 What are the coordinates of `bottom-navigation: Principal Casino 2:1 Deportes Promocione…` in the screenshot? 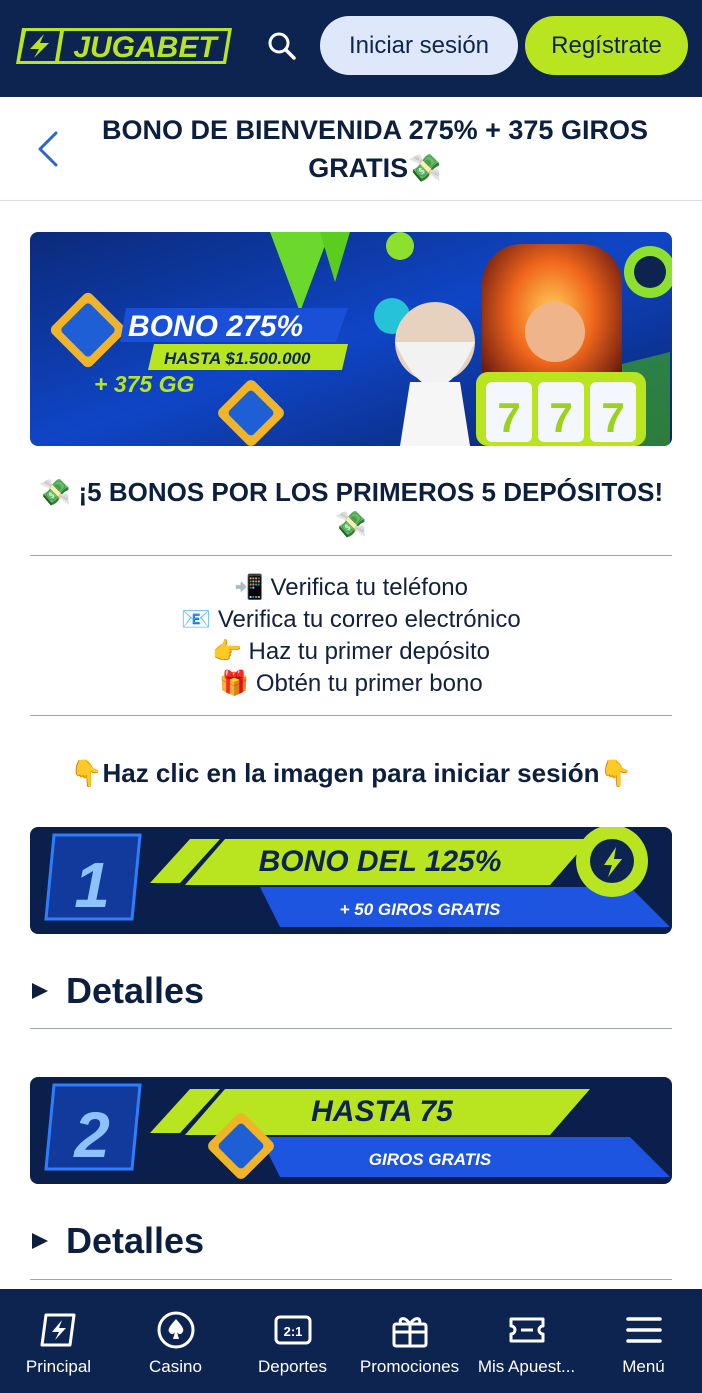 It's located at (351, 1341).